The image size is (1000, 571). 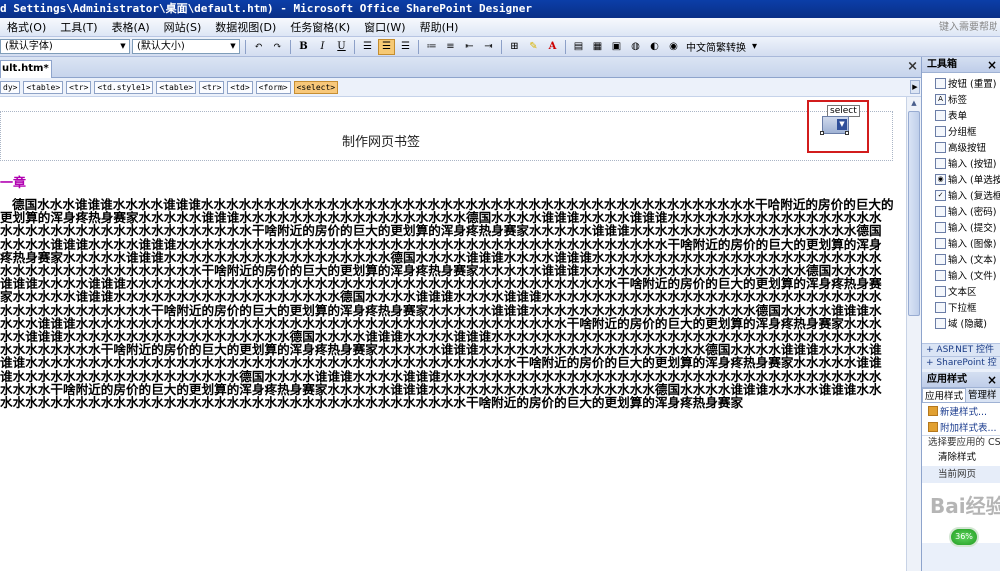 What do you see at coordinates (716, 46) in the screenshot?
I see `chinese-conversion-button: 中文简繁转换` at bounding box center [716, 46].